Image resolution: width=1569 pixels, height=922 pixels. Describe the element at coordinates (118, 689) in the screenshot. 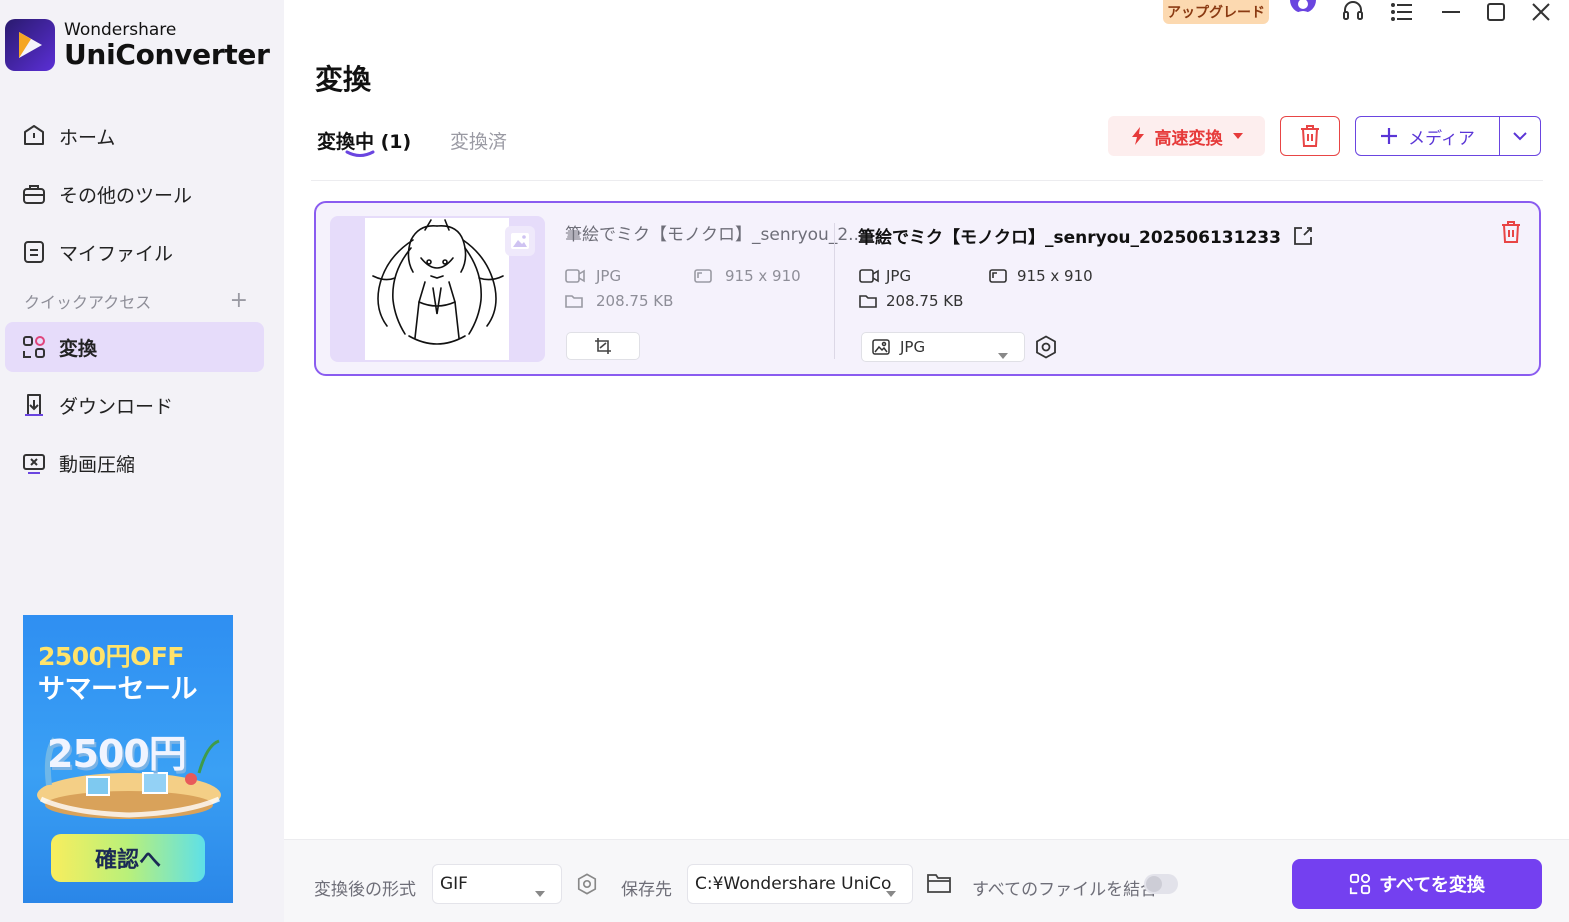

I see `promo-sale-title: サマーセール` at that location.